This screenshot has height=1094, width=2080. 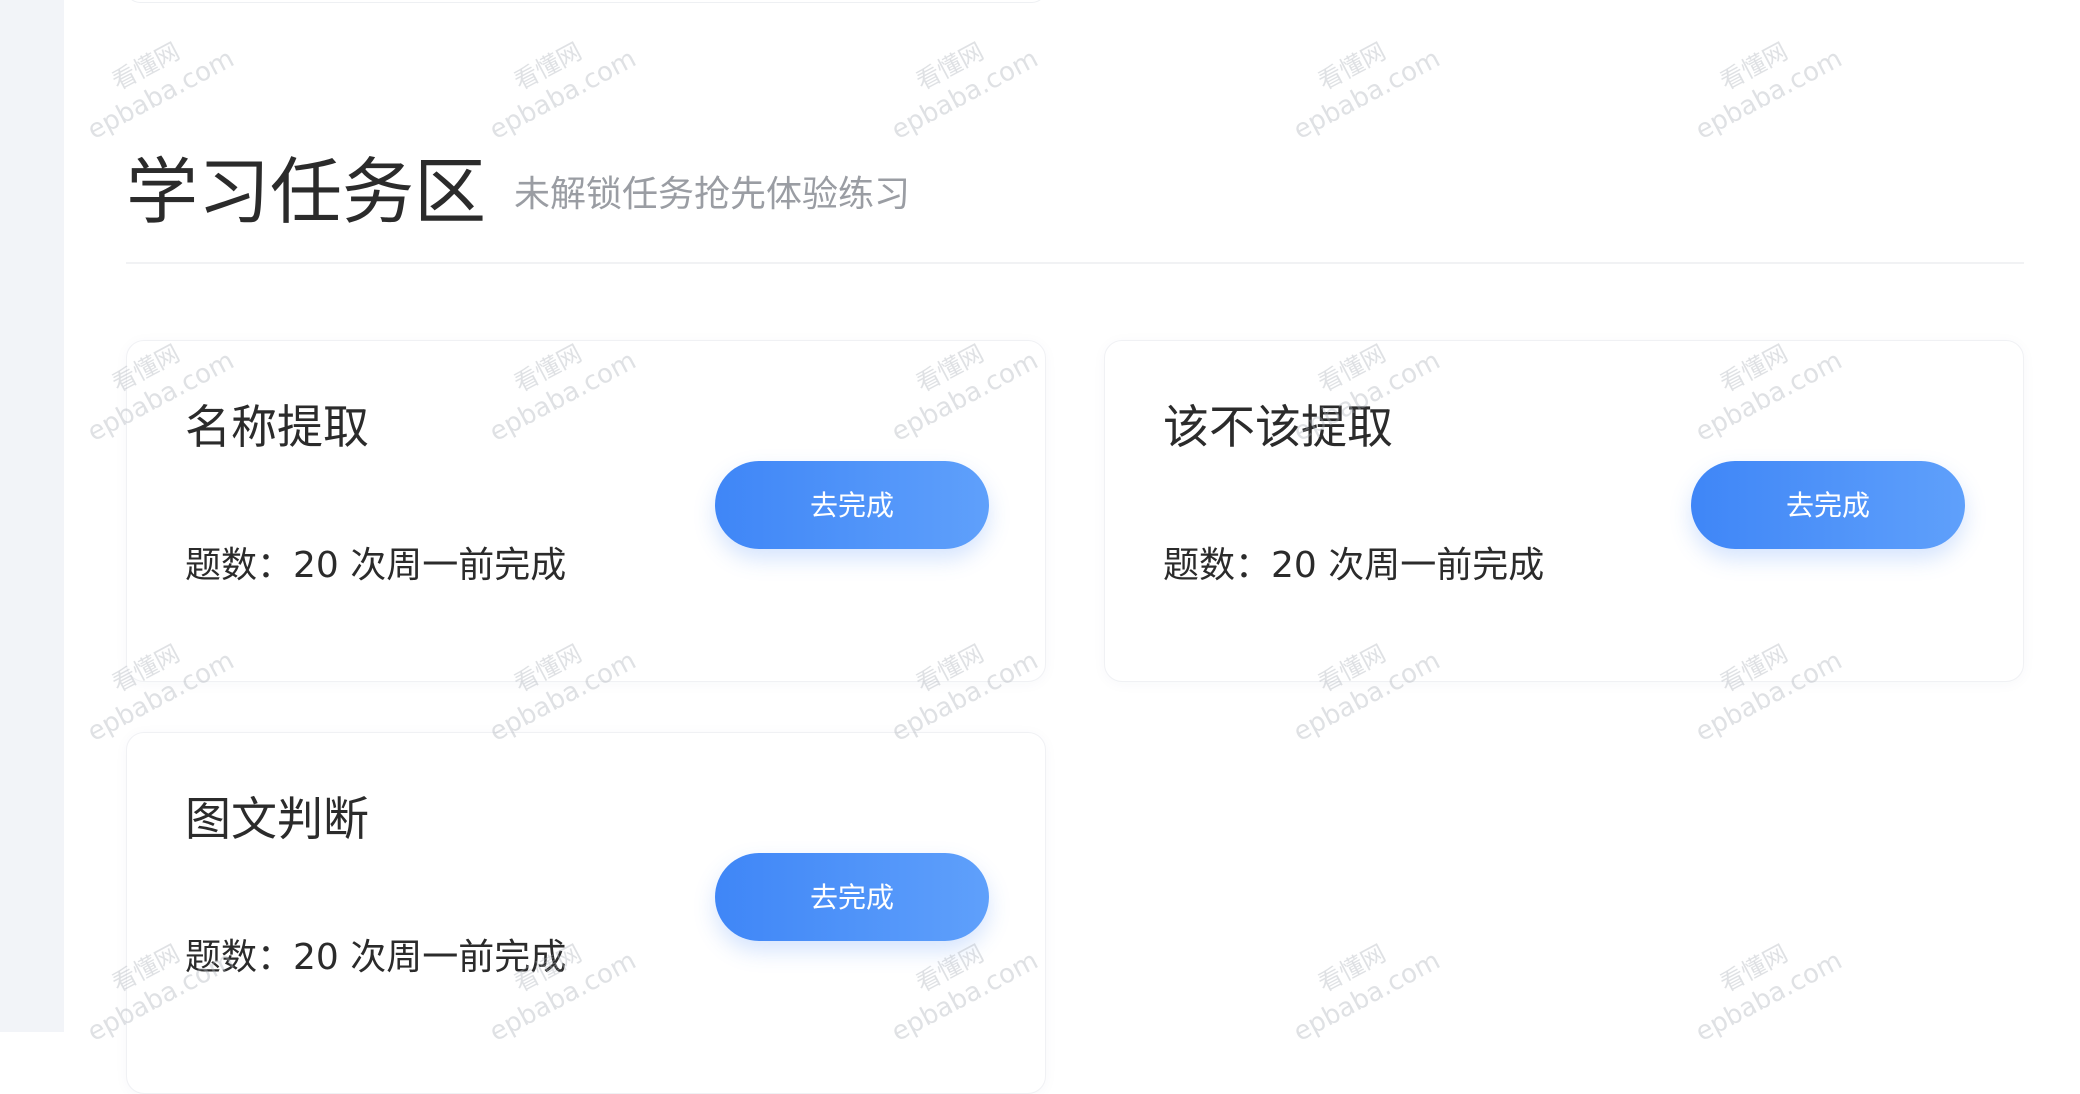 I want to click on section-title: 学习任务区, so click(x=306, y=192).